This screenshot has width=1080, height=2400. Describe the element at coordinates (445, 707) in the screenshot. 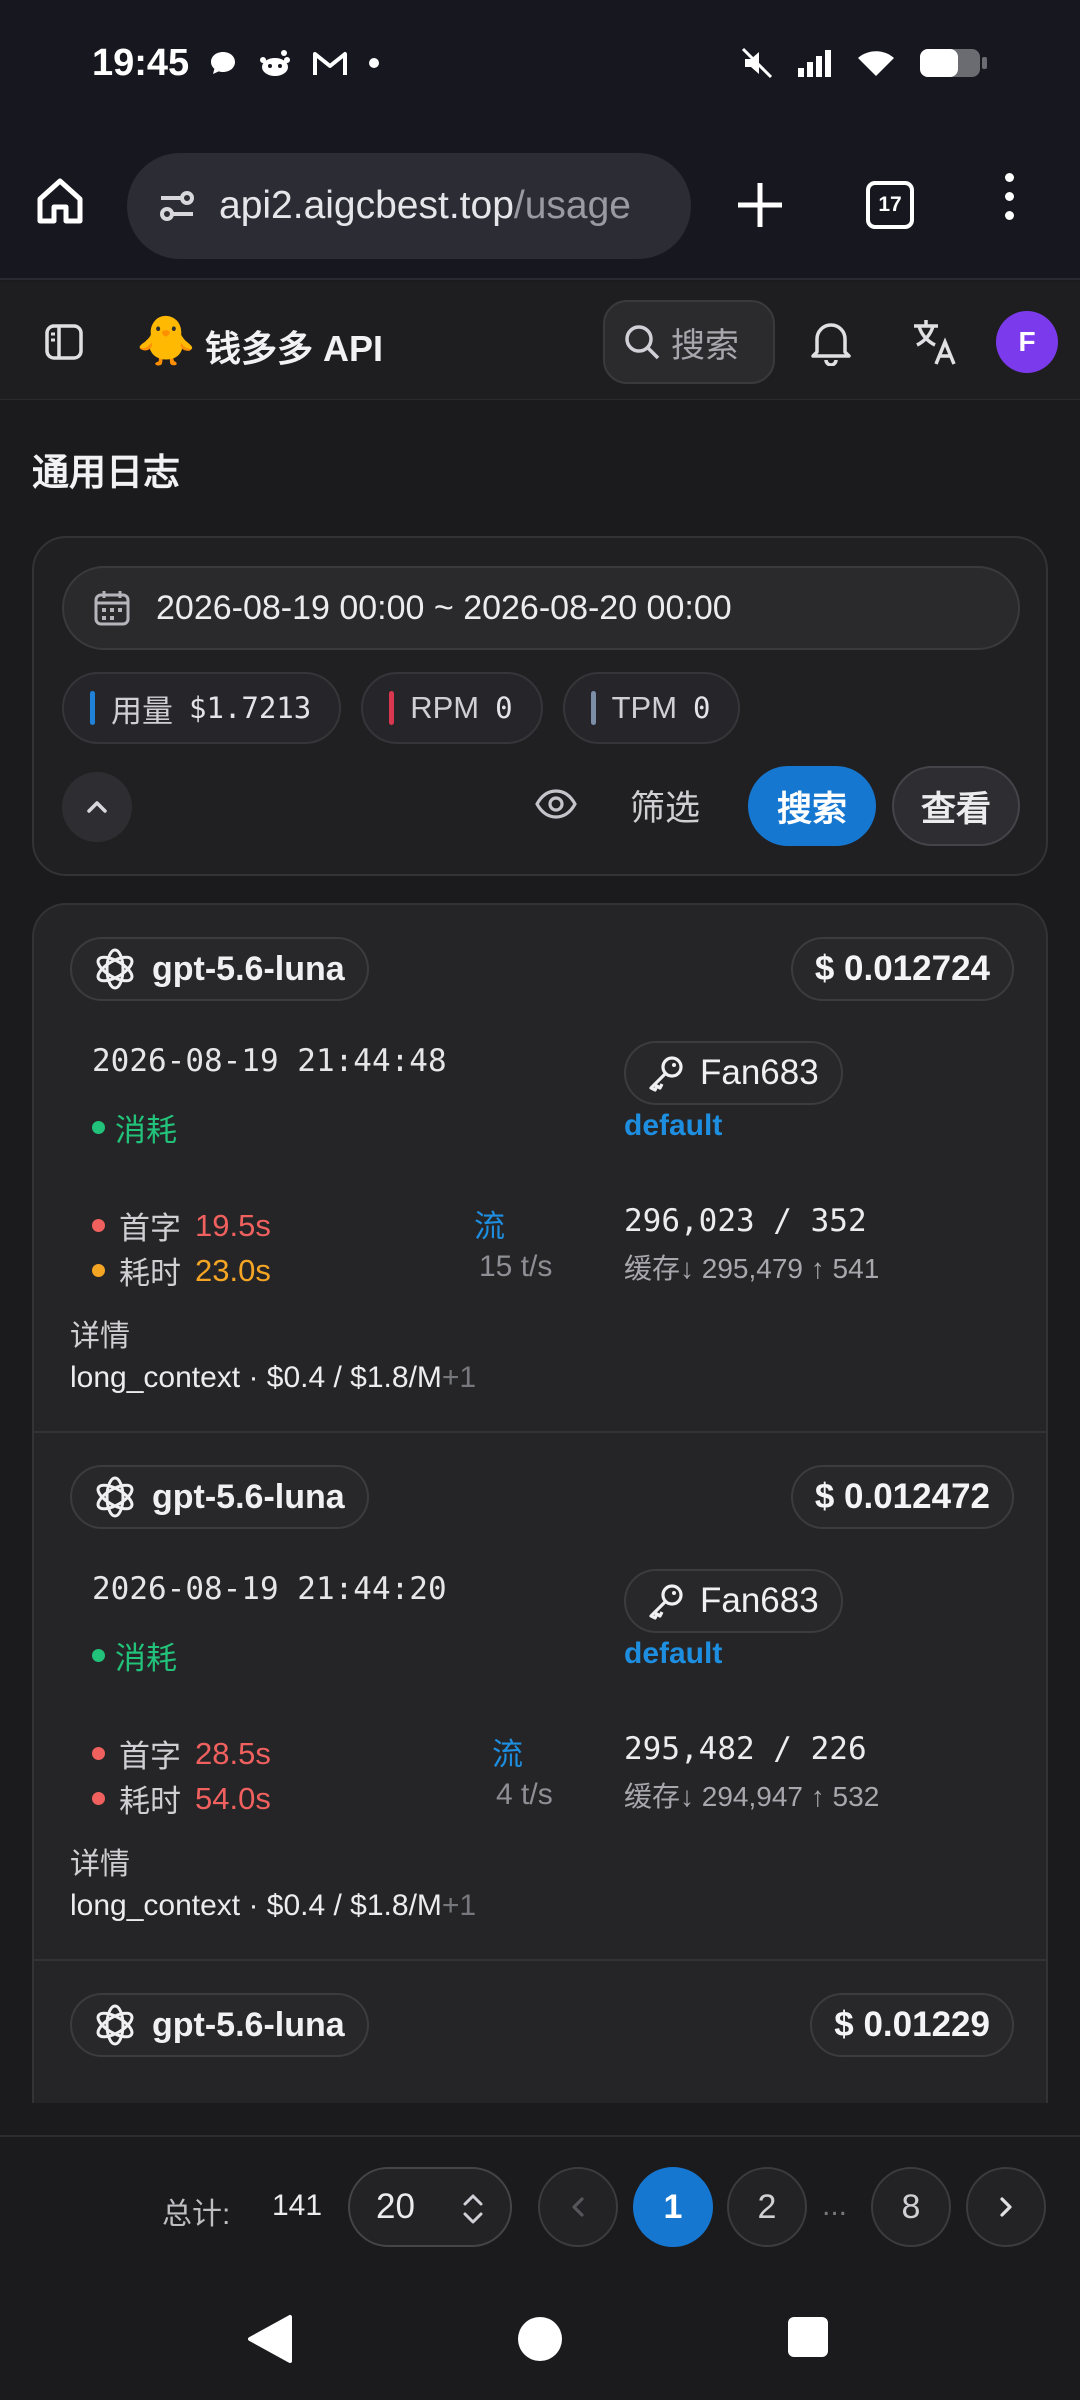

I see `stat-rpm-label: RPM` at that location.